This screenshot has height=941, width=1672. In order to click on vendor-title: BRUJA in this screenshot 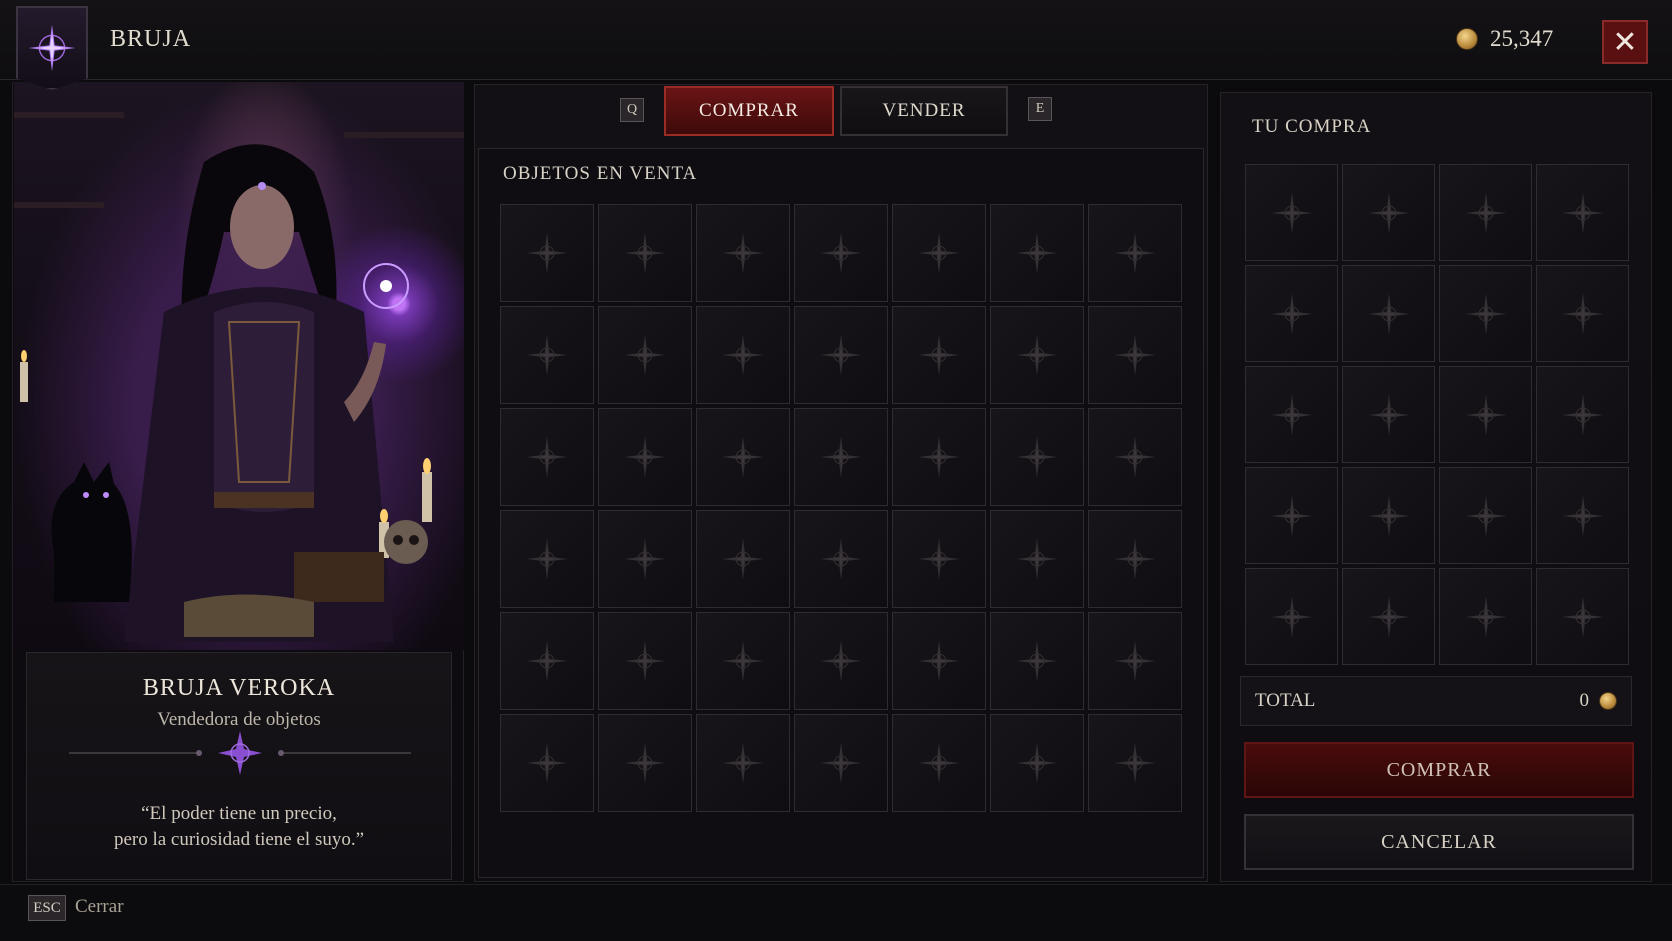, I will do `click(151, 39)`.